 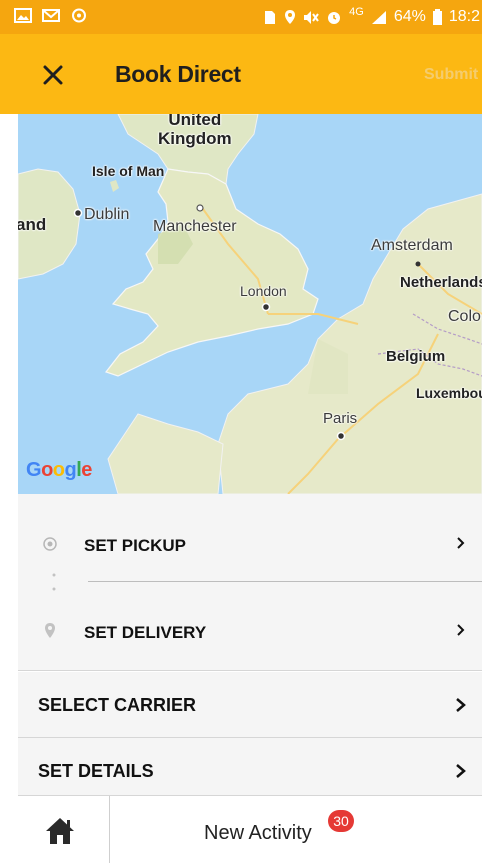 What do you see at coordinates (378, 17) in the screenshot?
I see `signal-icon` at bounding box center [378, 17].